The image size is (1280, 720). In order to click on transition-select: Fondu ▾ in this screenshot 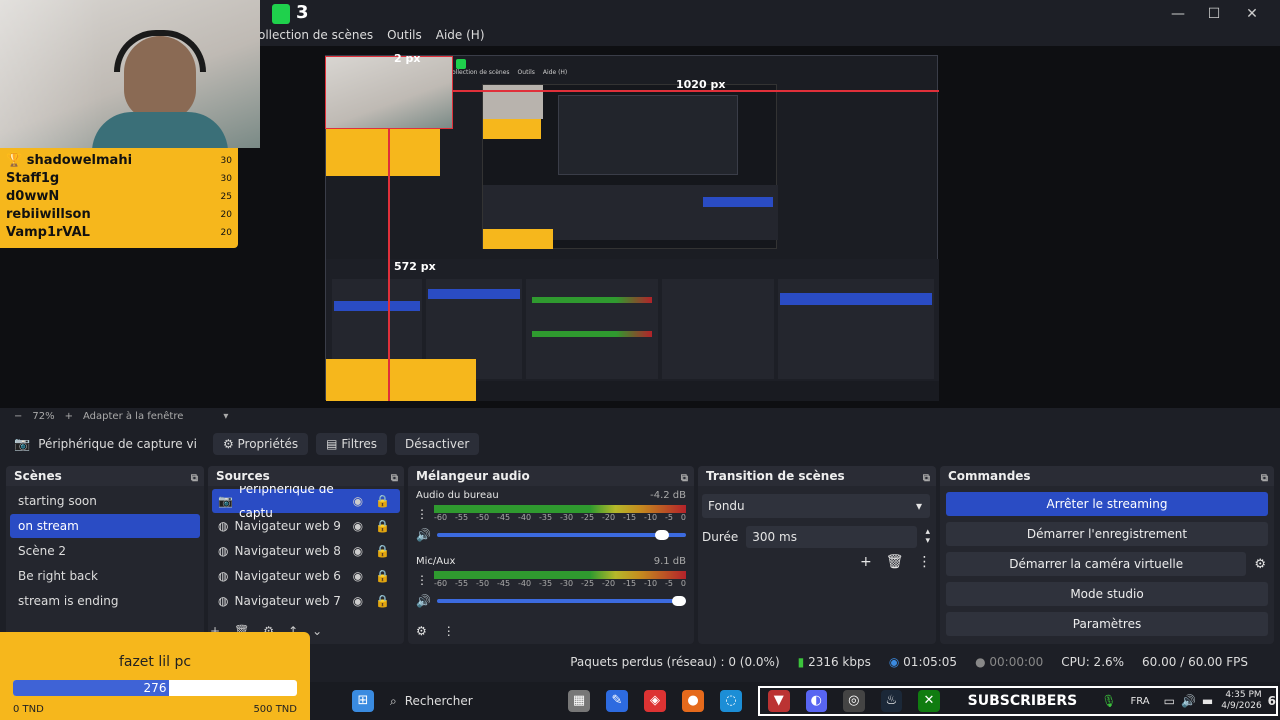, I will do `click(816, 506)`.